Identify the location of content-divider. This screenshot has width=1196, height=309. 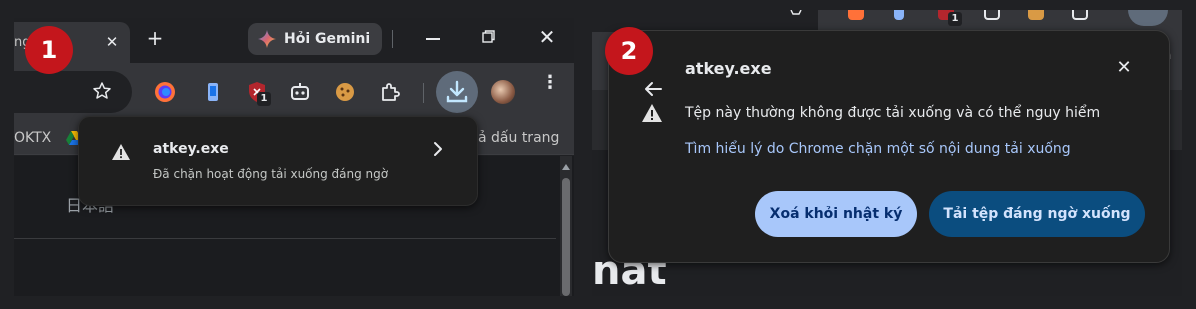
(285, 238).